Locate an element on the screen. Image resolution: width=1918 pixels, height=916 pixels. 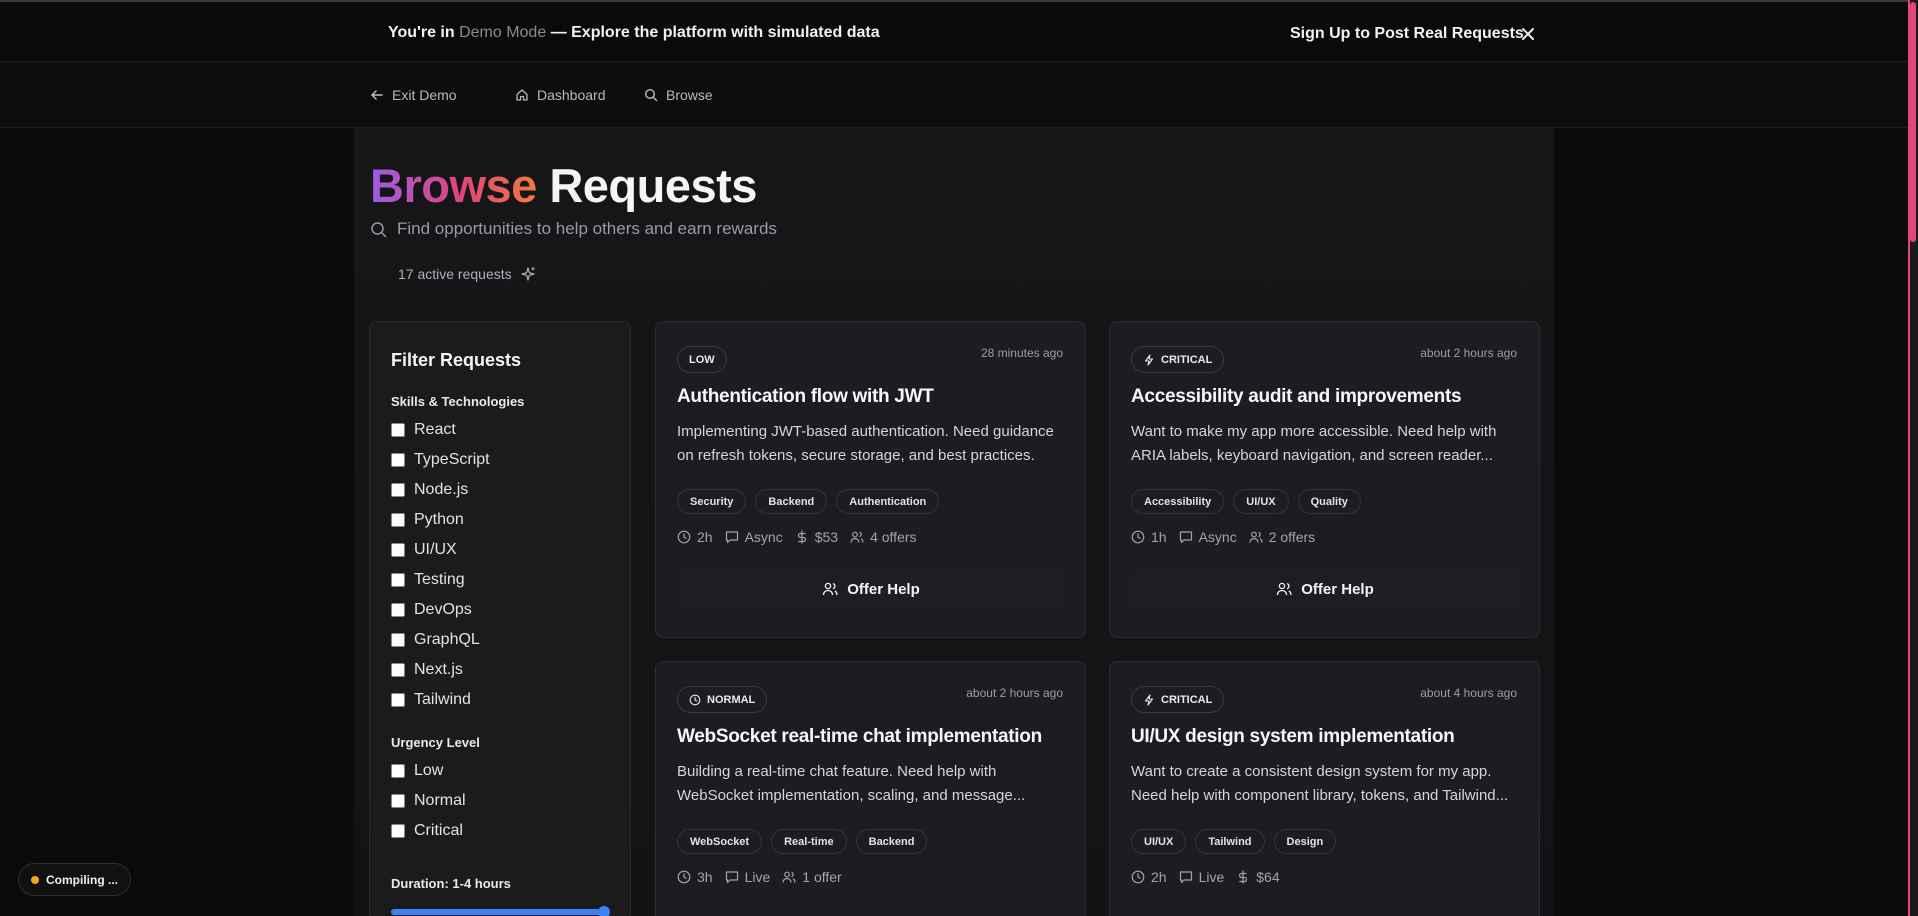
tag-list: UI/UX Tailwind Design is located at coordinates (1234, 841).